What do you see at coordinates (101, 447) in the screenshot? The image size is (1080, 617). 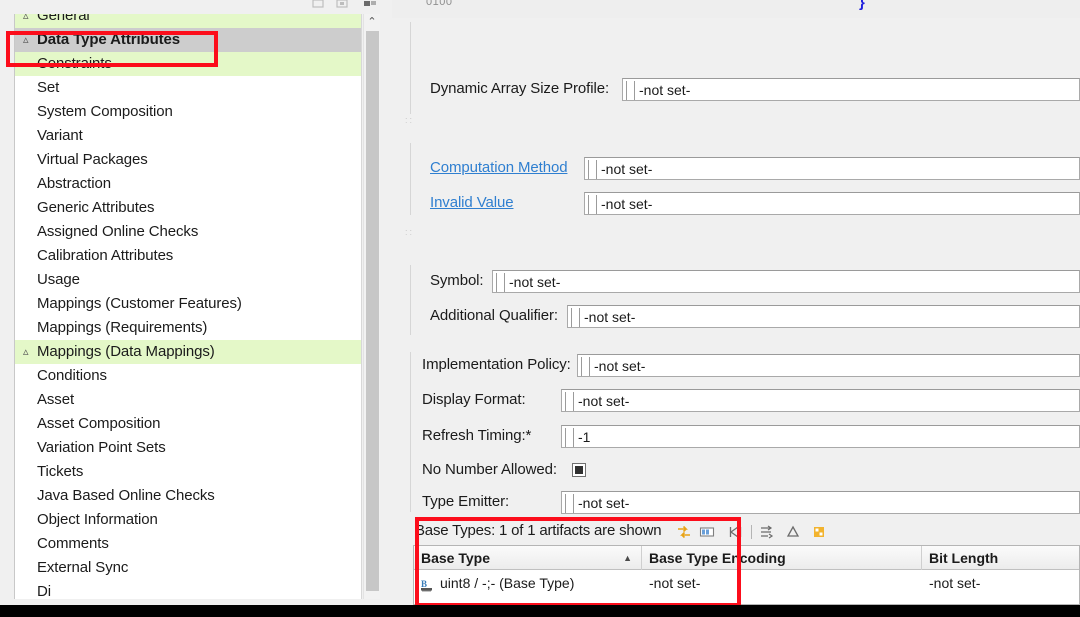 I see `sidebar-item-label: Variation Point Sets` at bounding box center [101, 447].